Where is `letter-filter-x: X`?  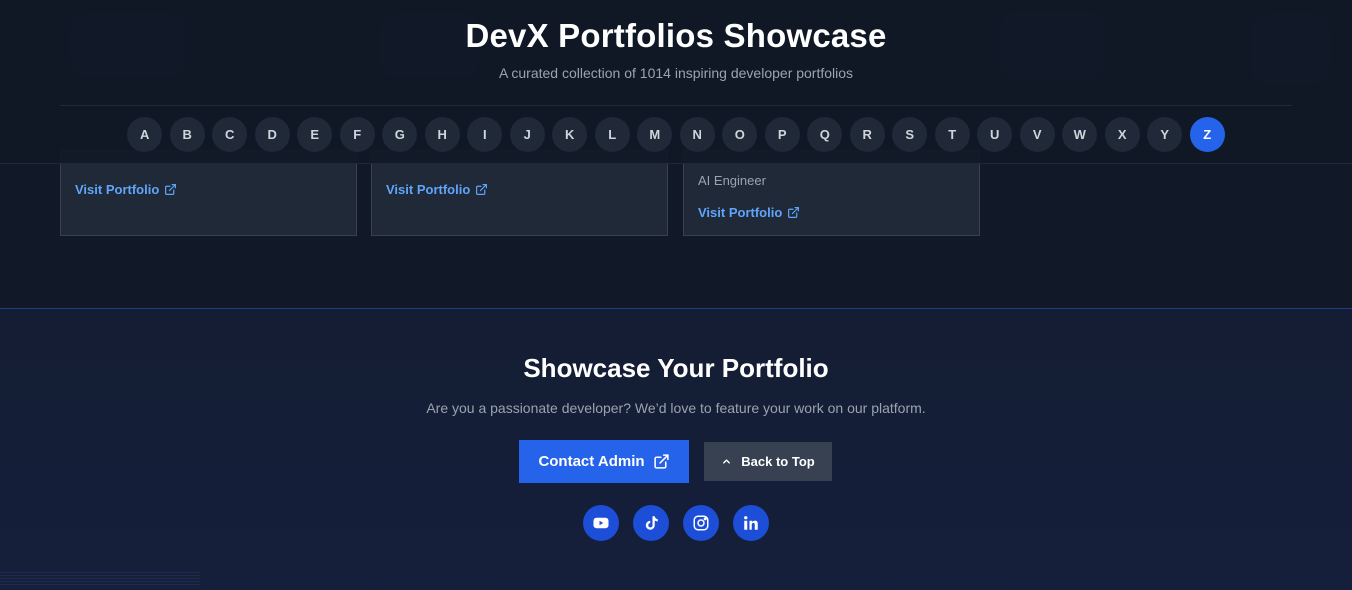
letter-filter-x: X is located at coordinates (1122, 134).